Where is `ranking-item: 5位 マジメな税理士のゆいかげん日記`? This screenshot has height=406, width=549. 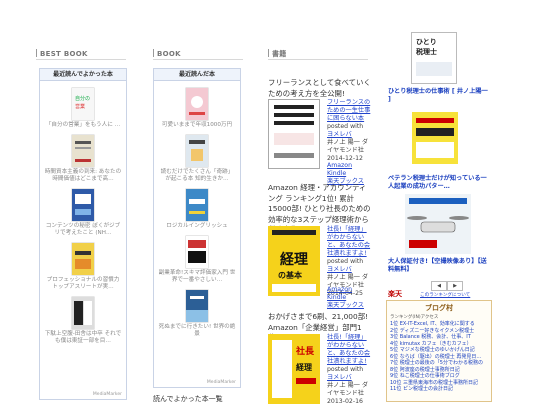
ranking-item: 5位 マジメな税理士のゆいかげん日記 is located at coordinates (439, 350).